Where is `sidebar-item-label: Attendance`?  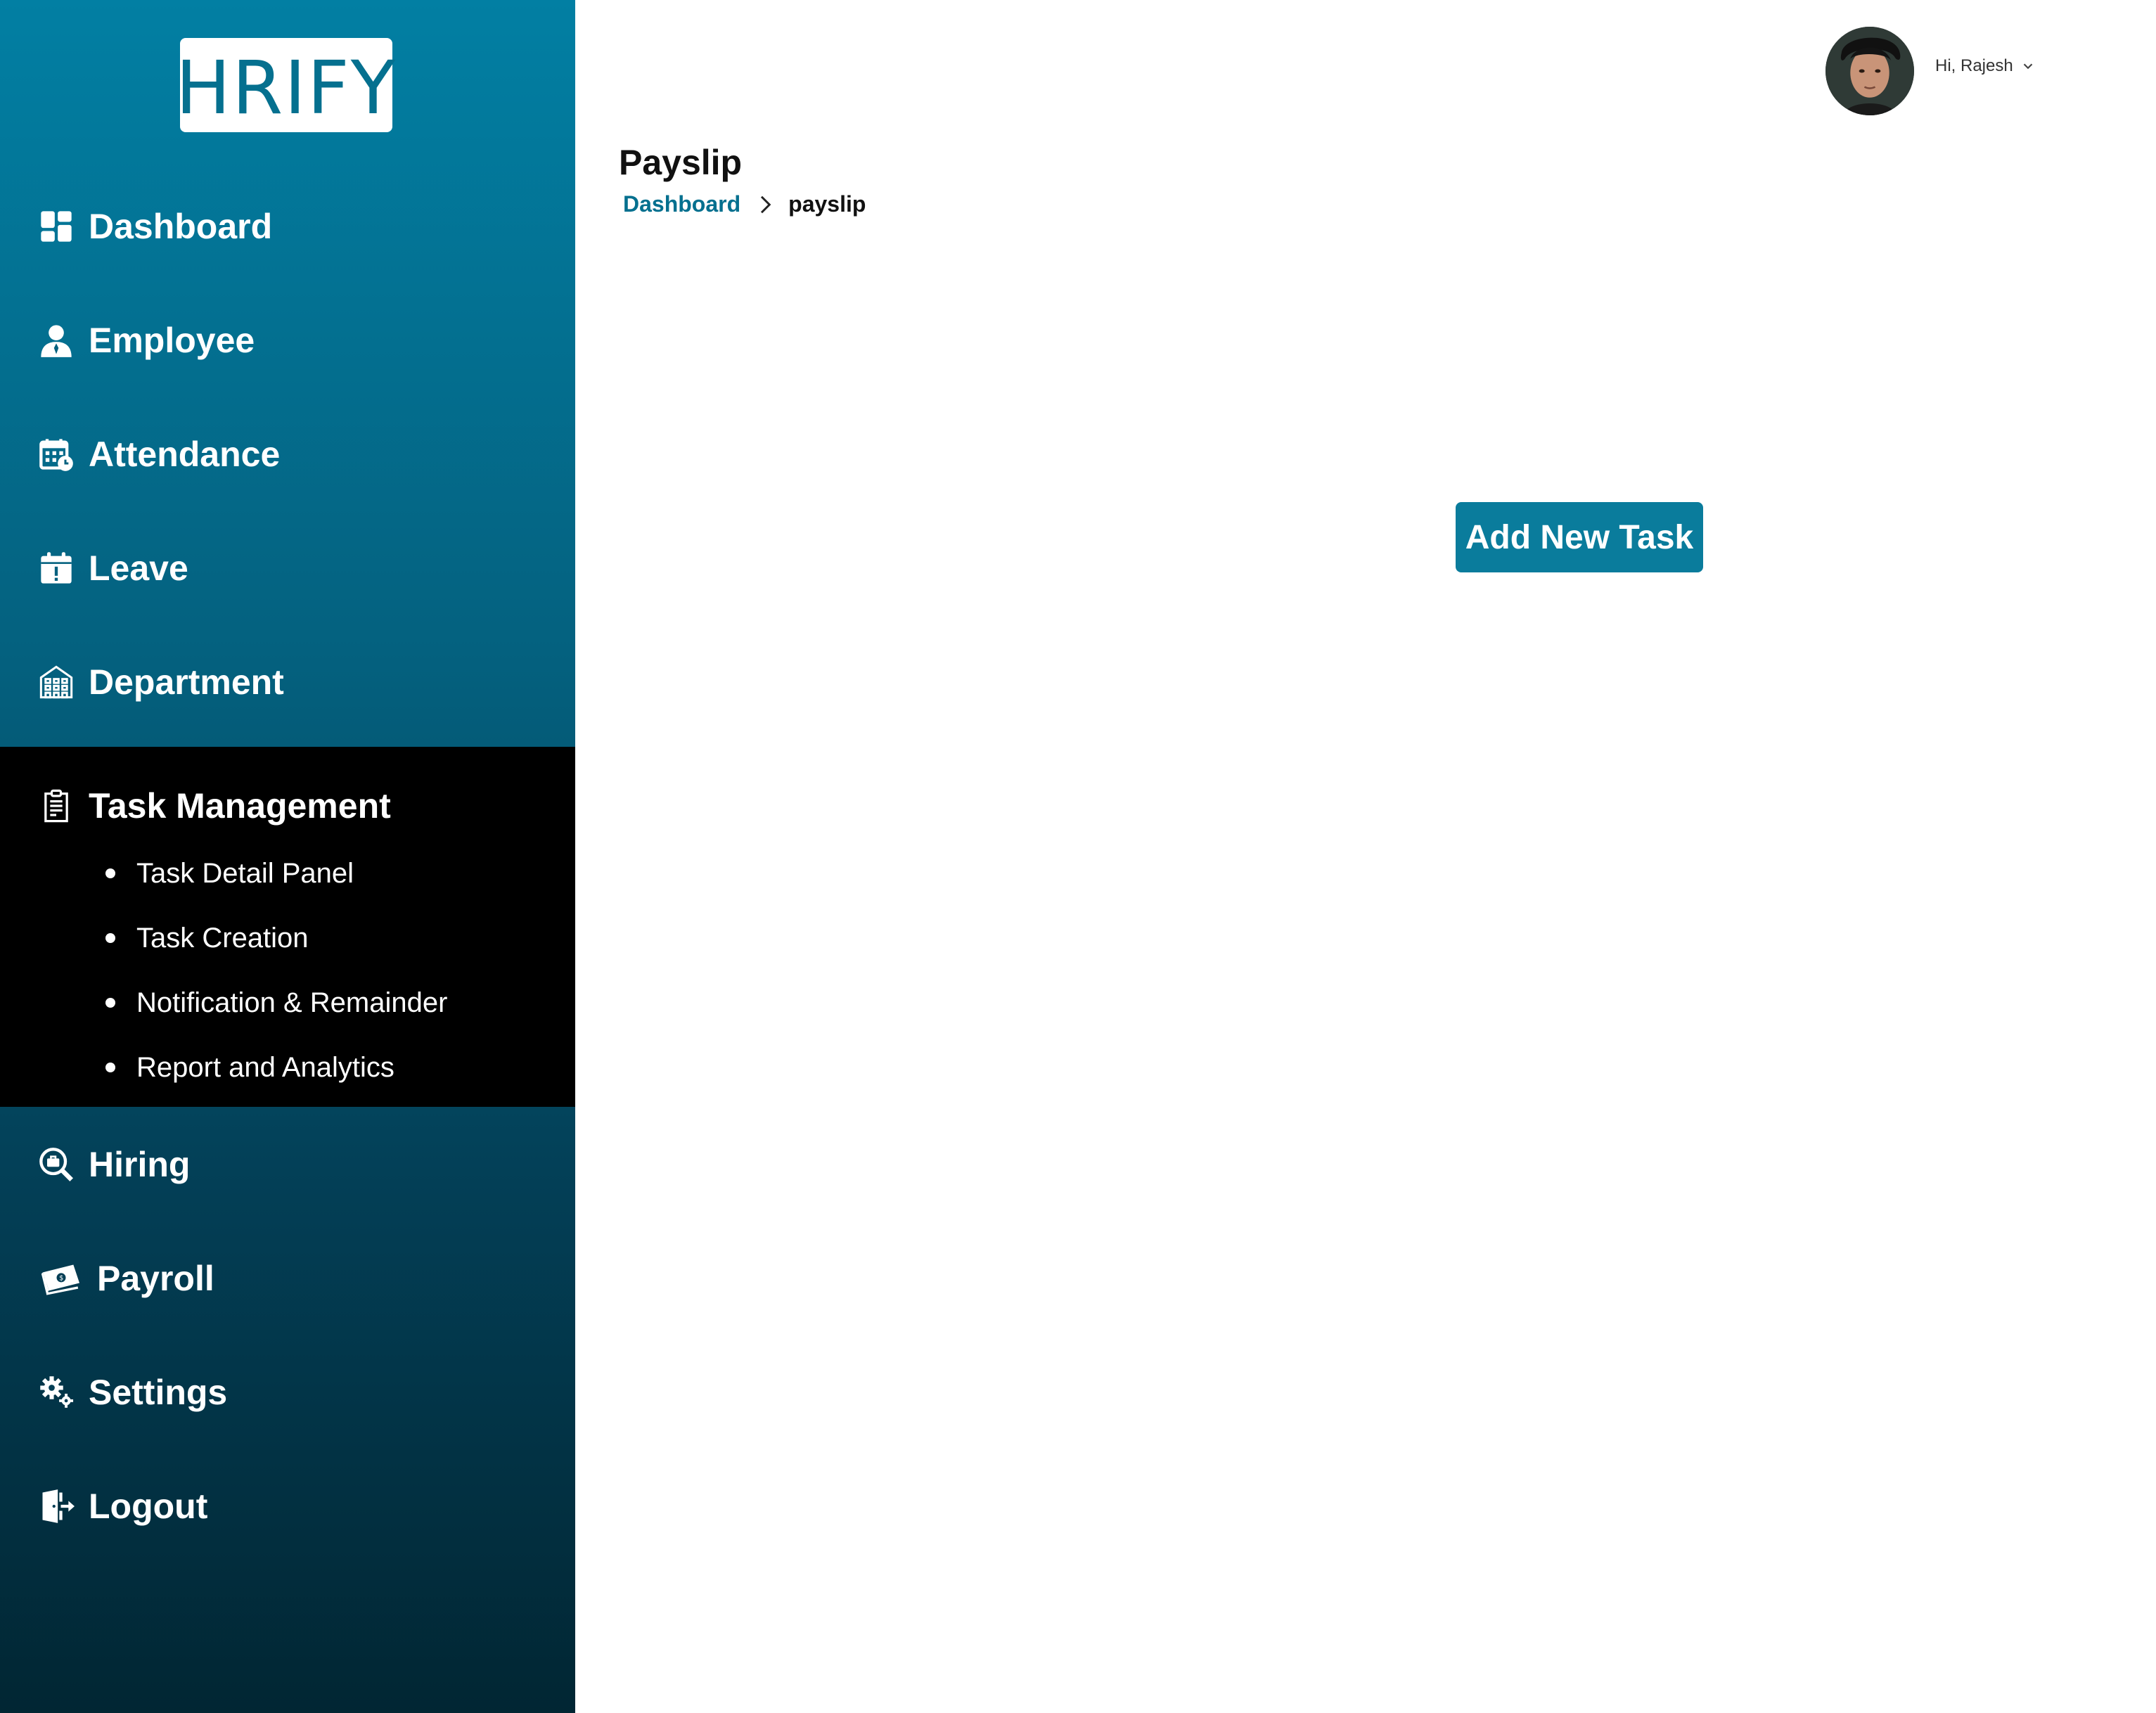 sidebar-item-label: Attendance is located at coordinates (185, 454).